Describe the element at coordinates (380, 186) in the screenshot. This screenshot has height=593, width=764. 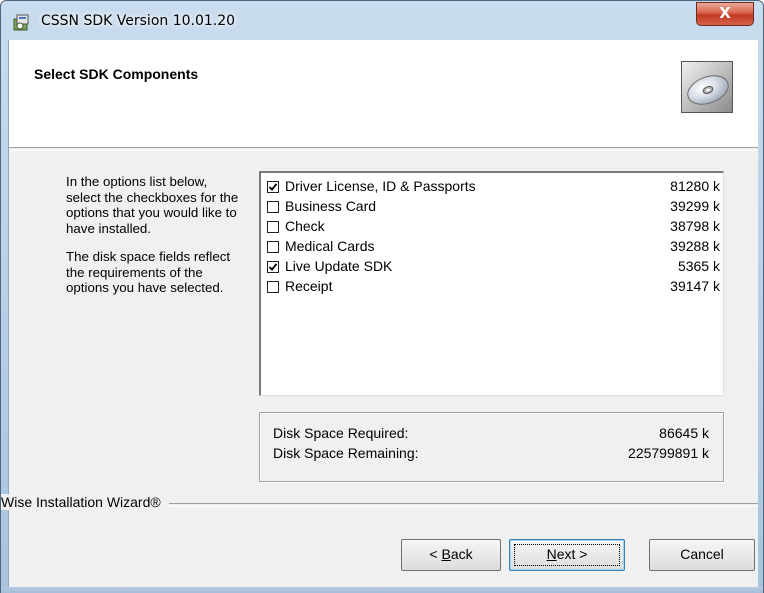
I see `option-label: Driver License, ID & Passports` at that location.